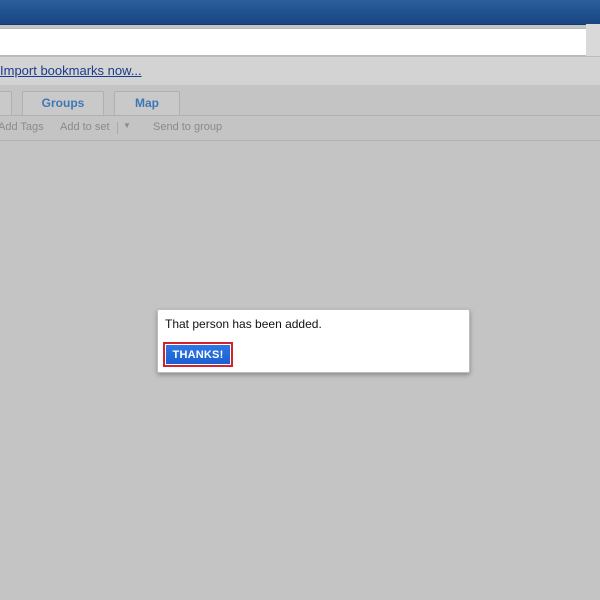  What do you see at coordinates (300, 100) in the screenshot?
I see `tab-bar: Groups Map` at bounding box center [300, 100].